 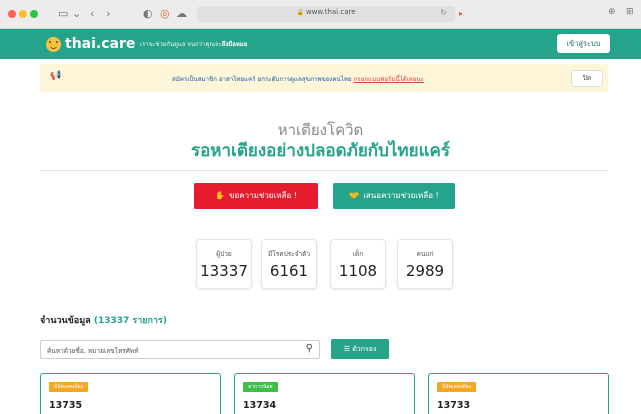 I want to click on status-badge: อาการน้อย, so click(x=260, y=387).